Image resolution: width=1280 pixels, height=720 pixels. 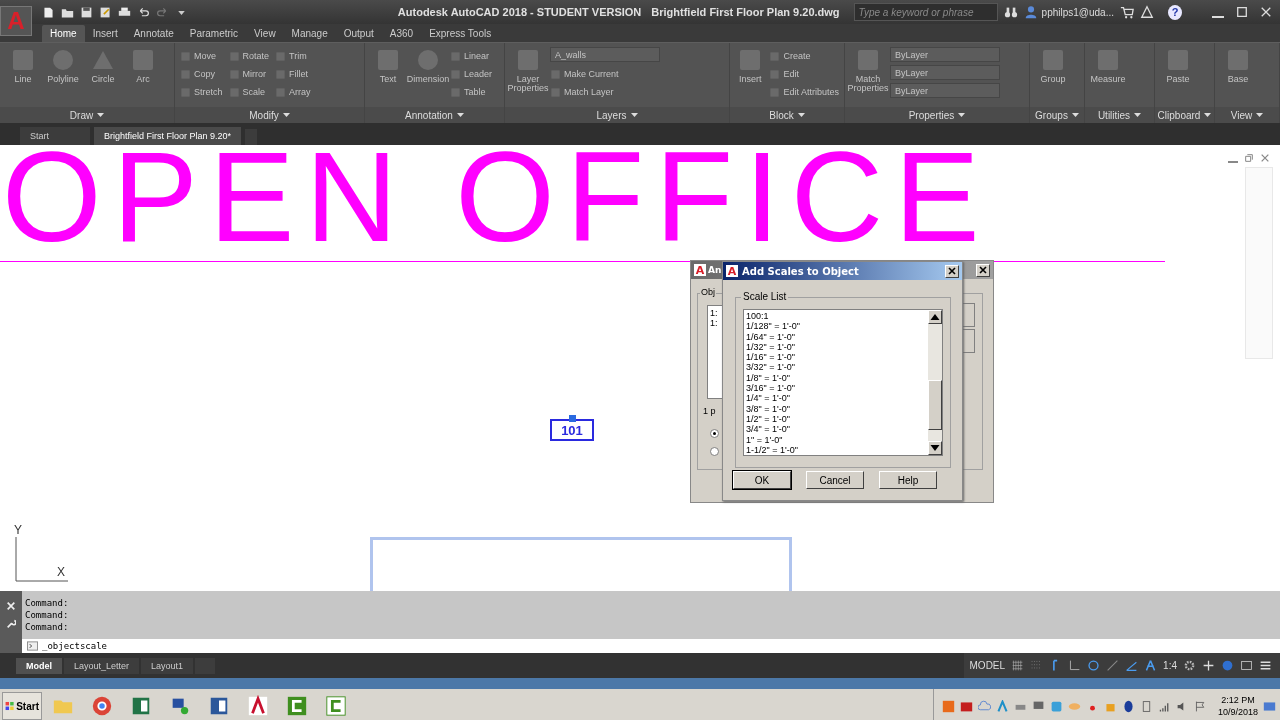 I want to click on ribbon-tab: Home, so click(x=63, y=33).